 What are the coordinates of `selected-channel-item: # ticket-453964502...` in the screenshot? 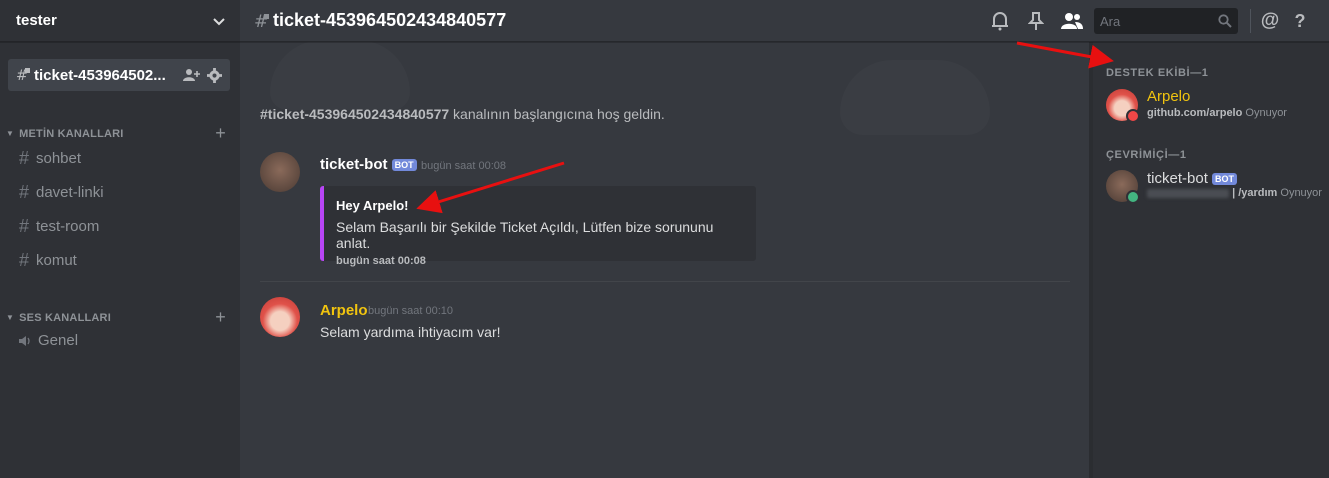 It's located at (119, 75).